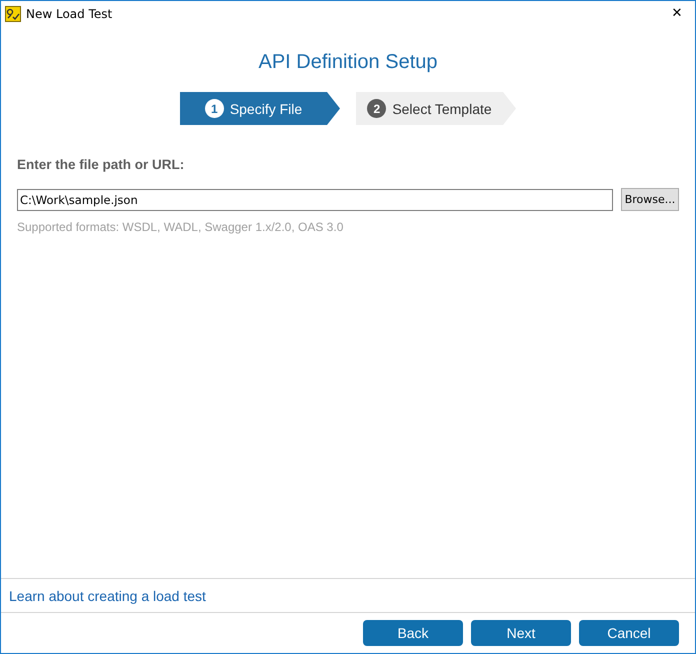 This screenshot has height=654, width=696. Describe the element at coordinates (348, 62) in the screenshot. I see `dialog-heading: API Definition Setup` at that location.